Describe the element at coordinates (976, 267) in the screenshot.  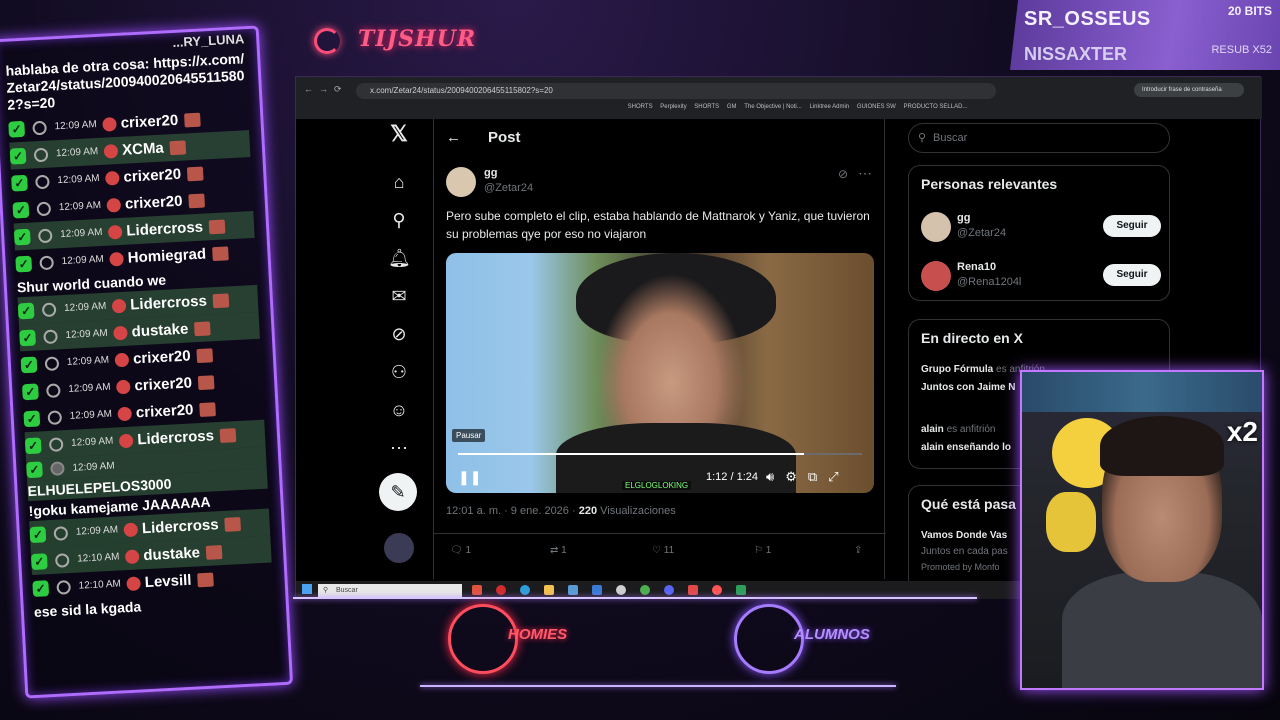
I see `person-name: Rena10` at that location.